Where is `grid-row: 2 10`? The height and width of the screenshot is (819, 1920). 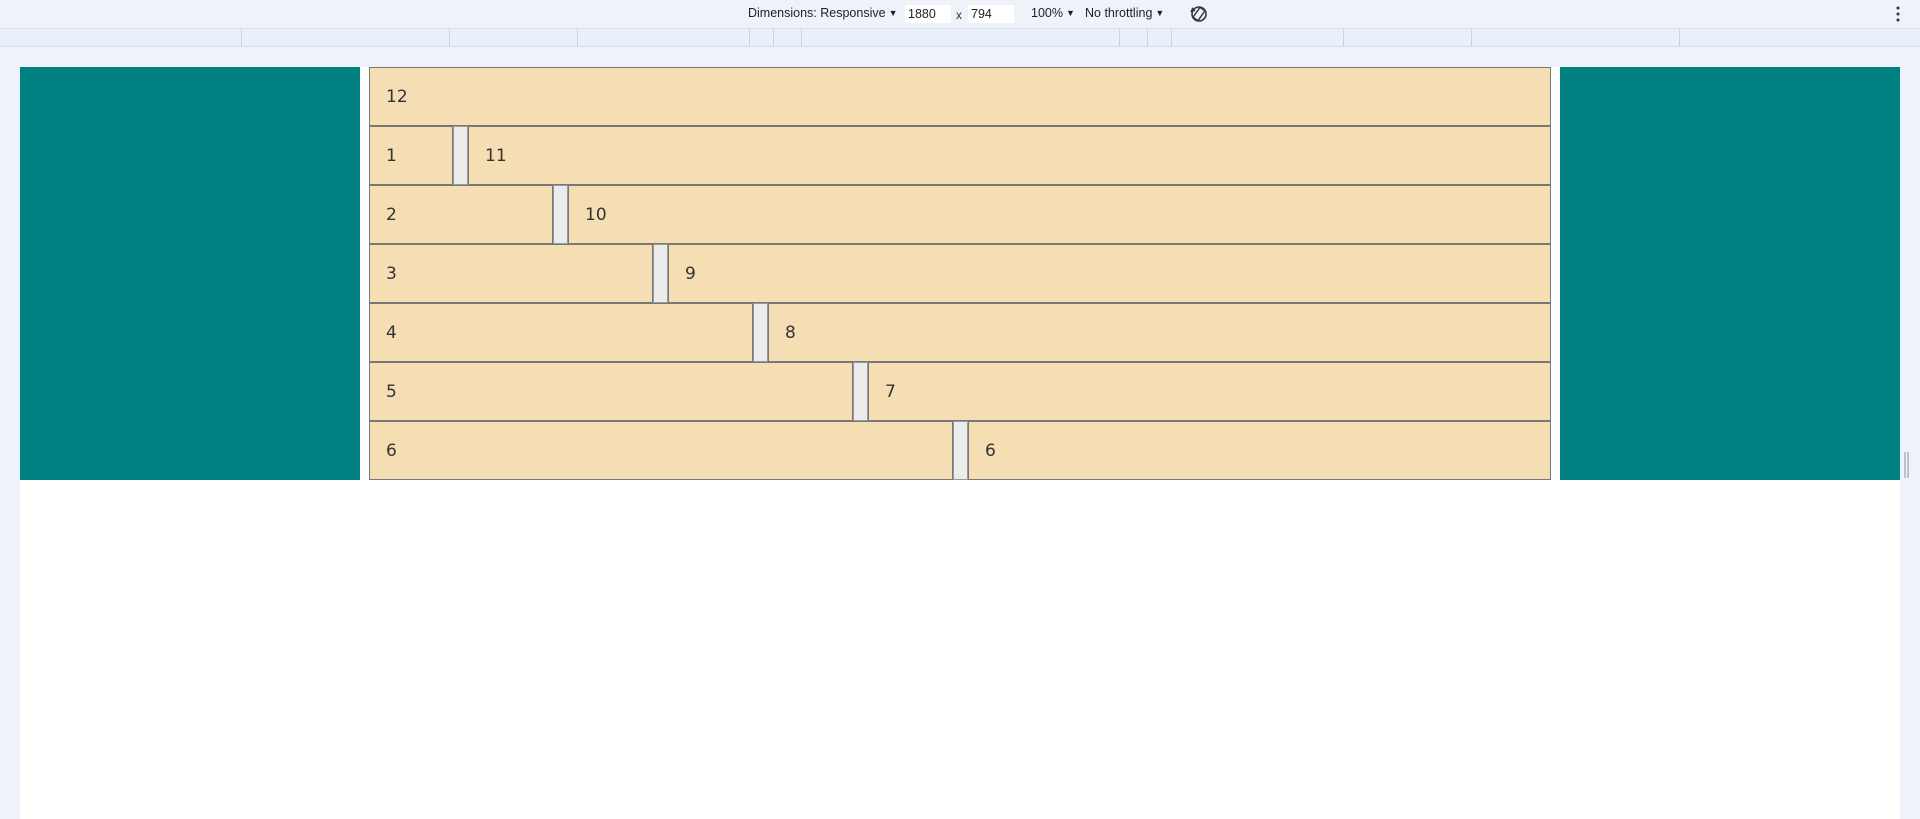 grid-row: 2 10 is located at coordinates (960, 214).